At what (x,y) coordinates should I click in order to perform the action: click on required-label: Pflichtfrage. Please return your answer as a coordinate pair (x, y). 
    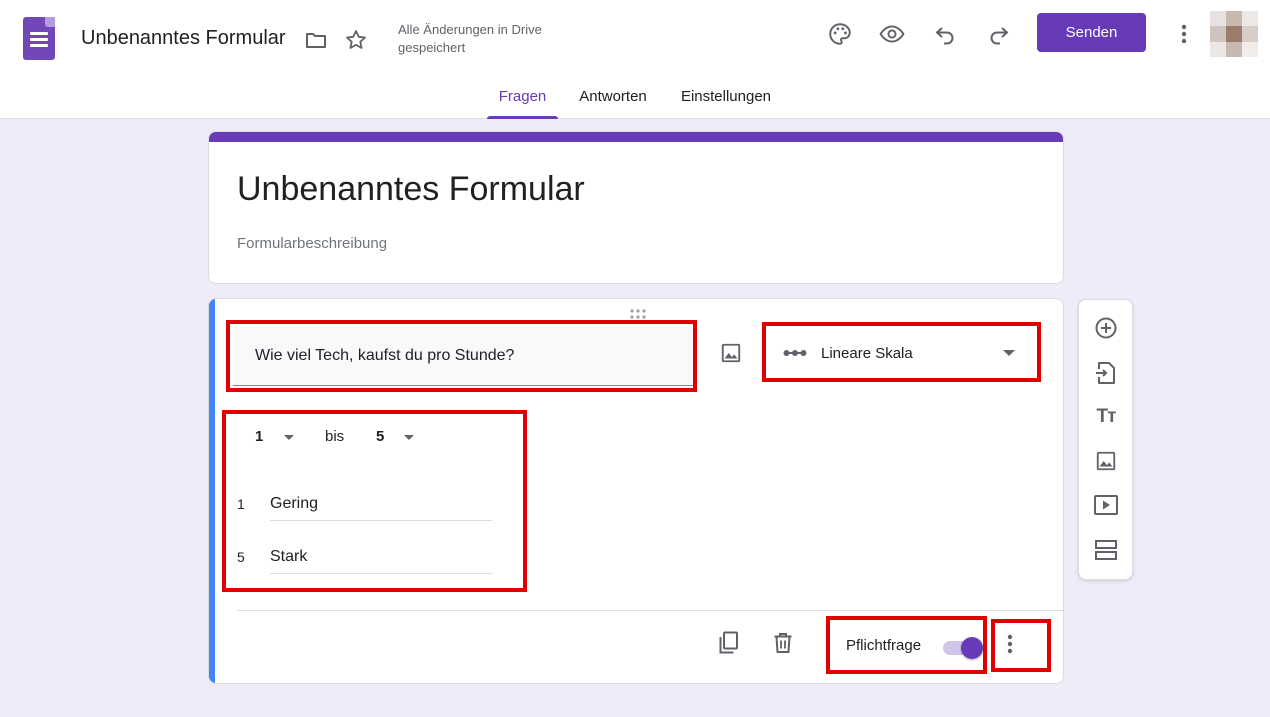
    Looking at the image, I should click on (884, 645).